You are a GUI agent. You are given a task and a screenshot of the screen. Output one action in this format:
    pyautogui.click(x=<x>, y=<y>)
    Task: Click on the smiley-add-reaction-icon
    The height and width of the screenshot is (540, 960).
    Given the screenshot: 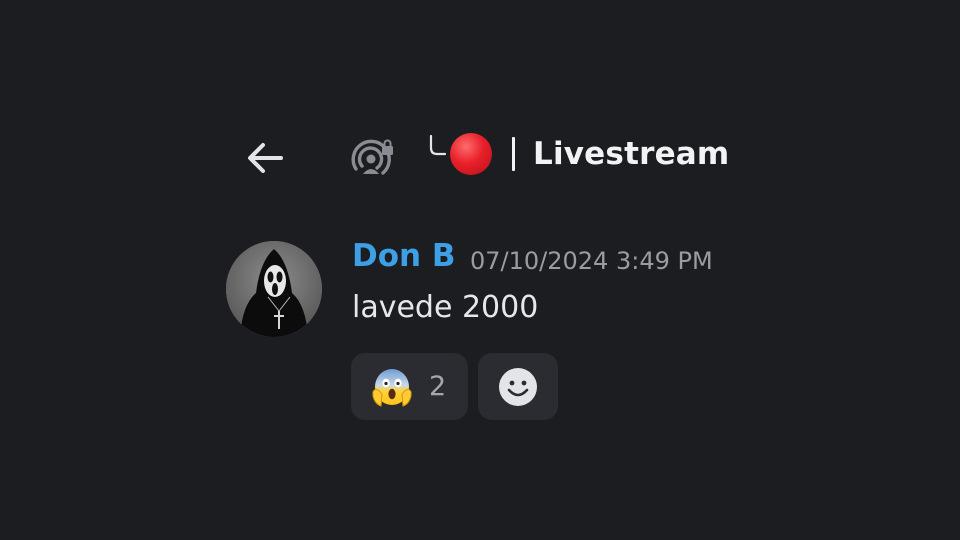 What is the action you would take?
    pyautogui.click(x=518, y=386)
    